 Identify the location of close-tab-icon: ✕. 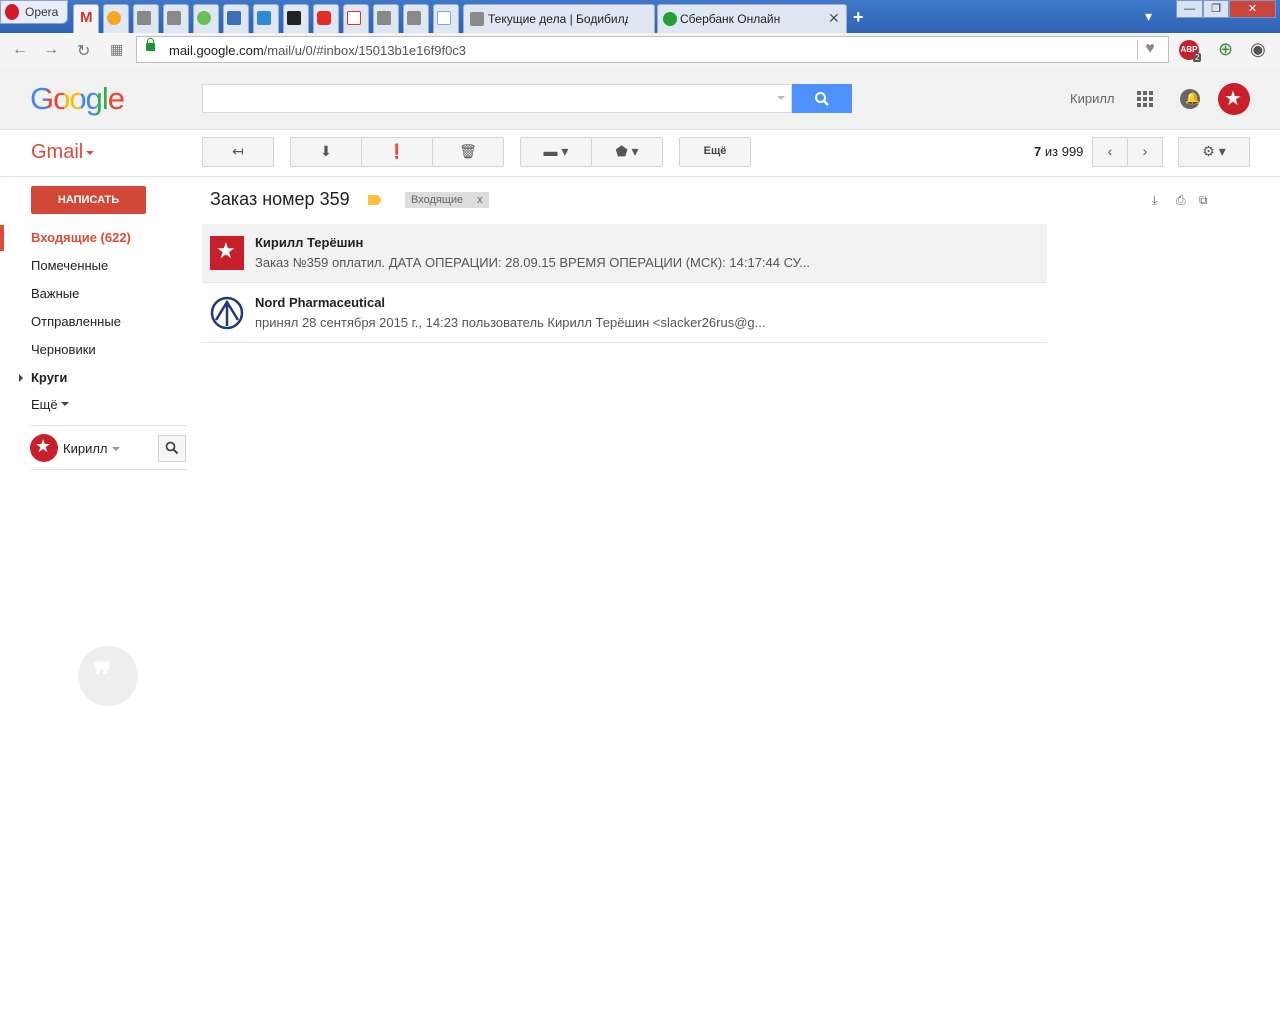
(834, 18).